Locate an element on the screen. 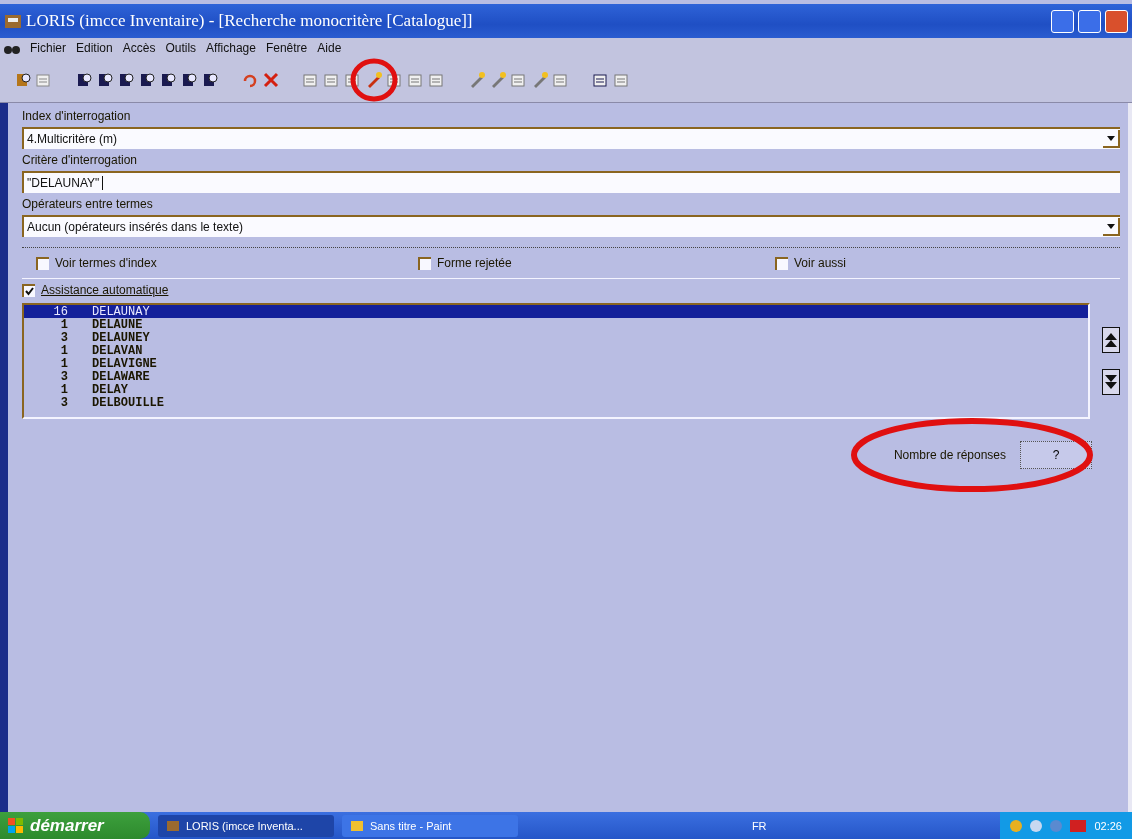 The image size is (1132, 839). double-up-arrow-icon is located at coordinates (1111, 340).